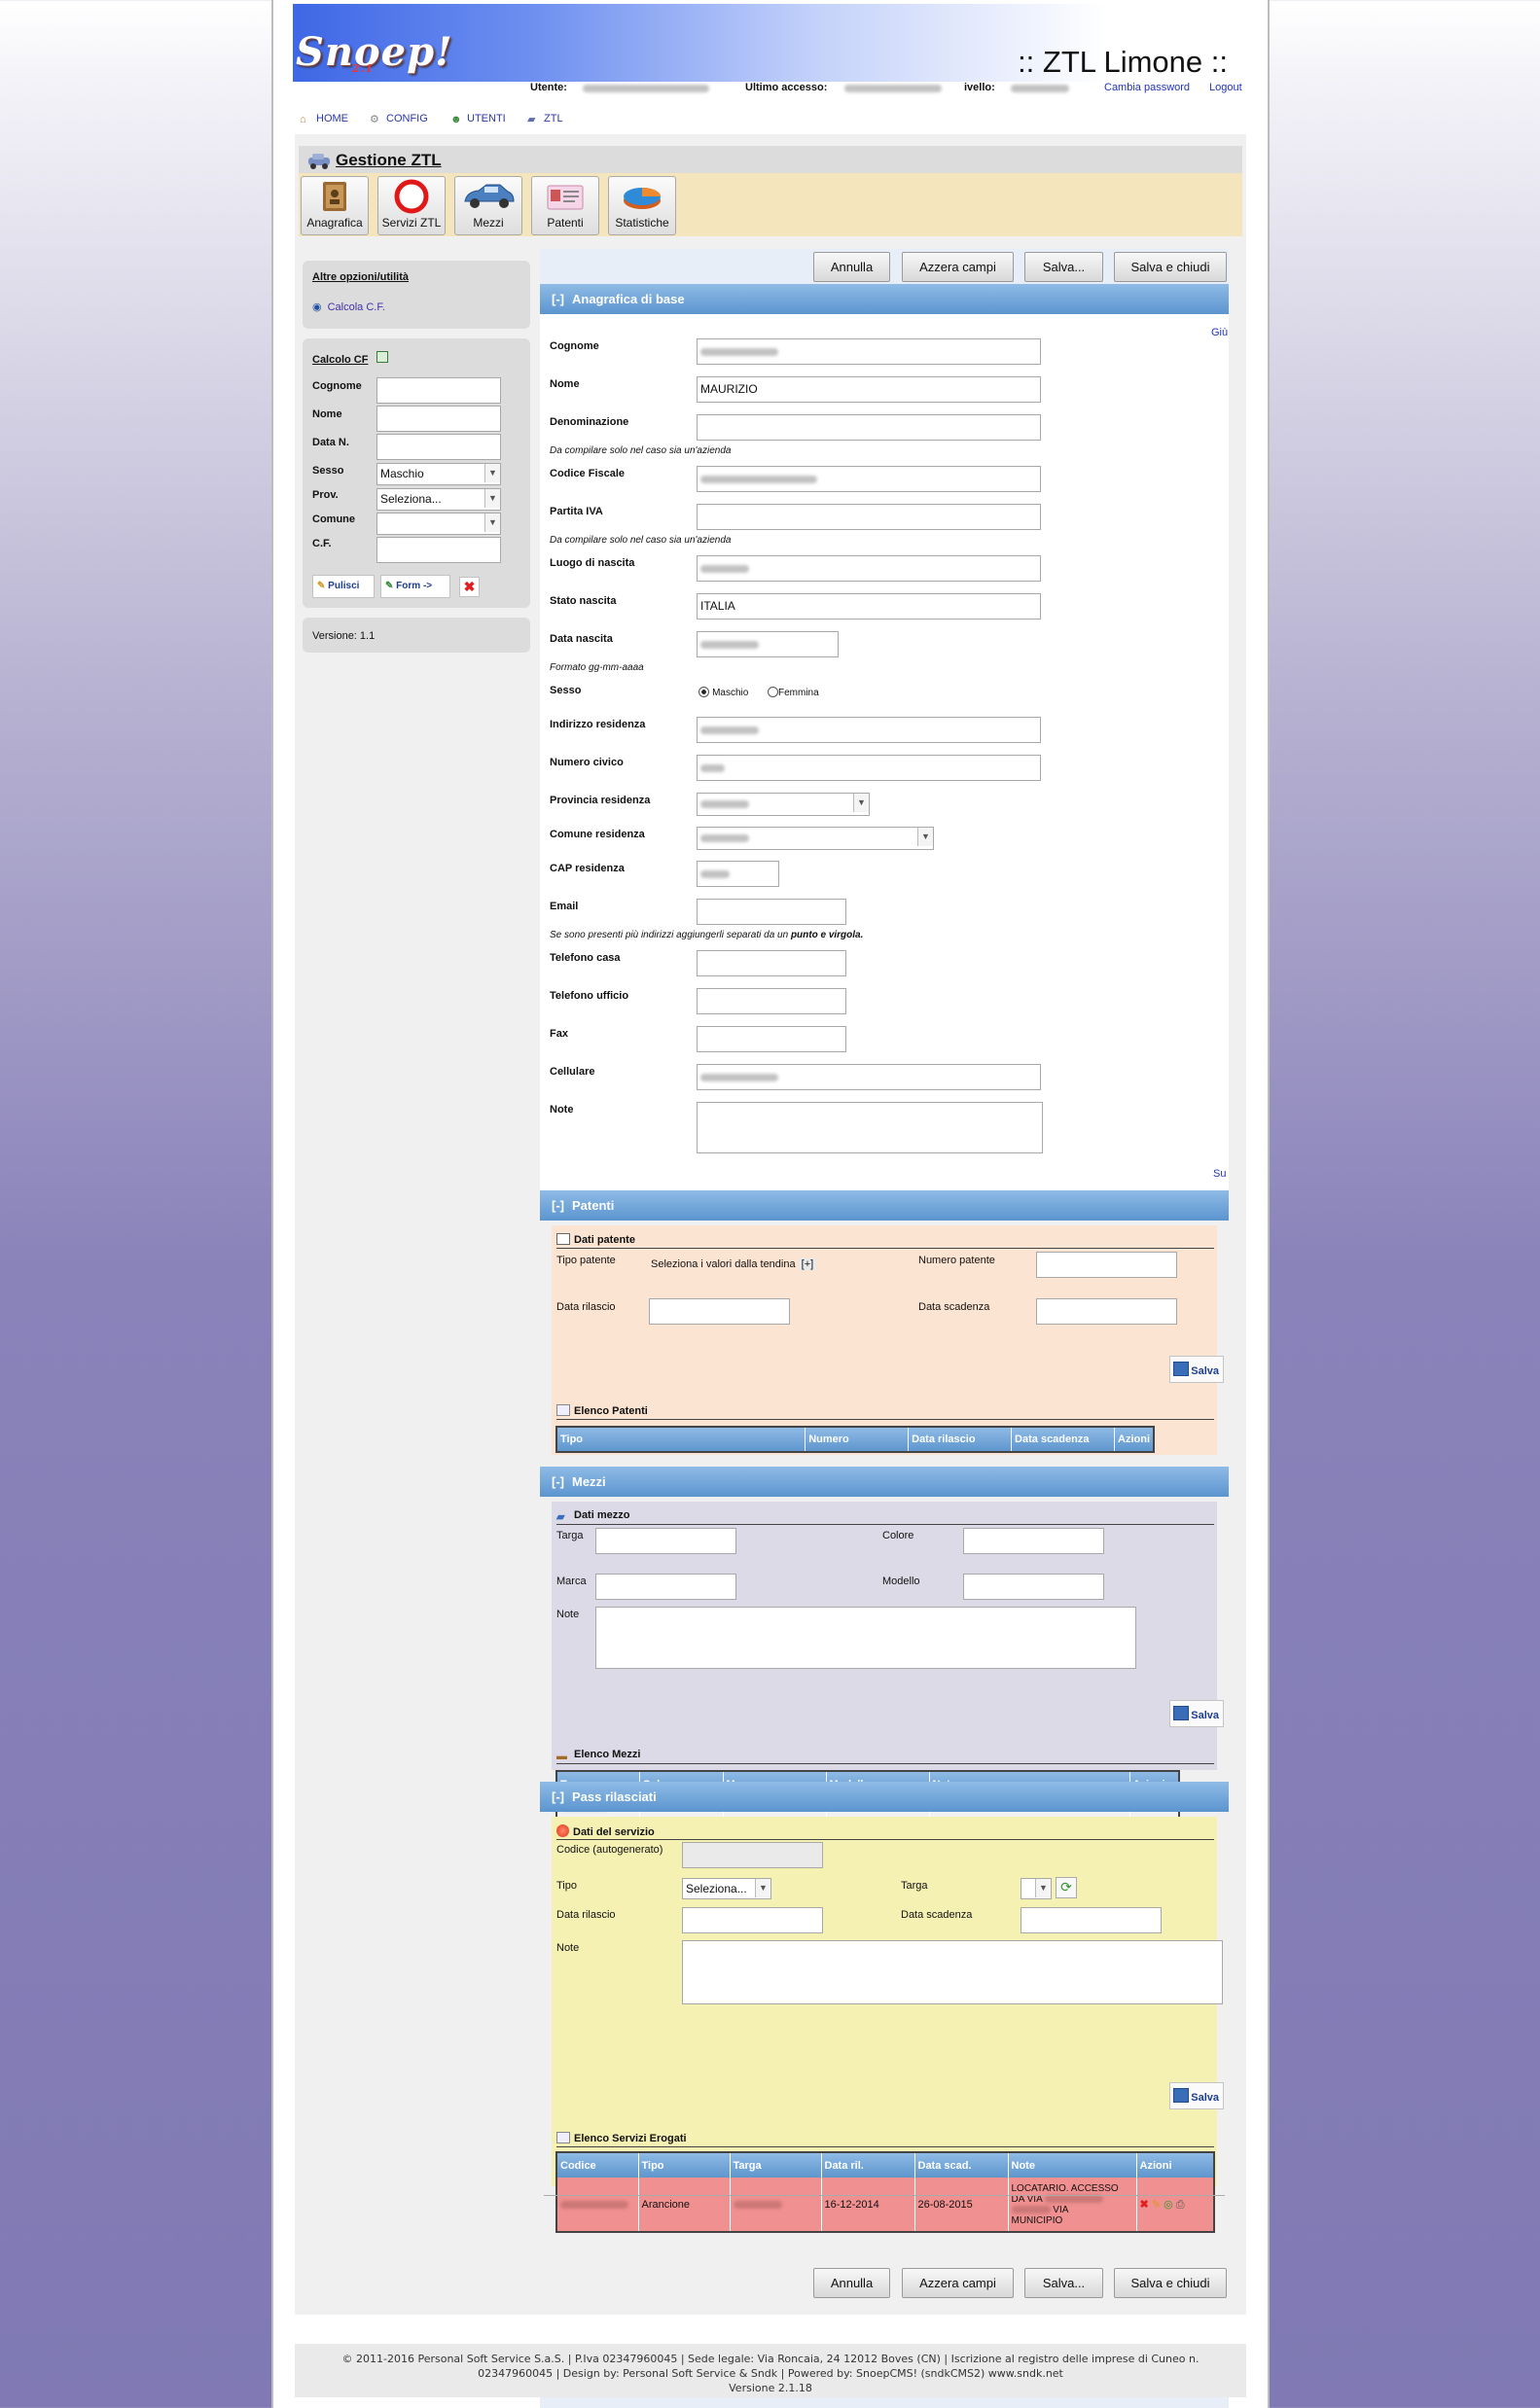  I want to click on patente-scadenza-input, so click(1106, 1311).